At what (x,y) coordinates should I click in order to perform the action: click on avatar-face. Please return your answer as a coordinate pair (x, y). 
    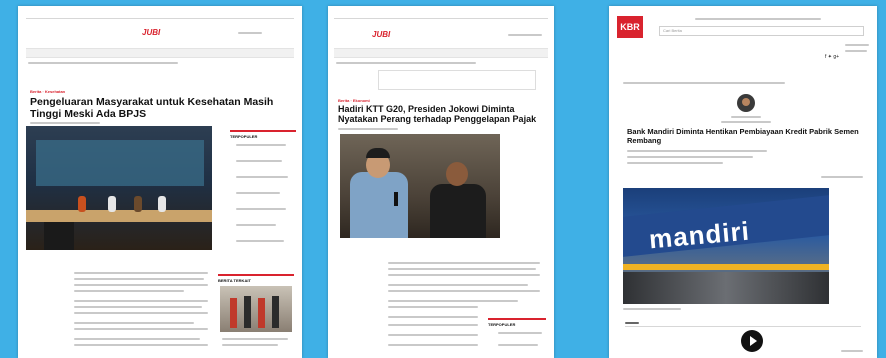
    Looking at the image, I should click on (746, 102).